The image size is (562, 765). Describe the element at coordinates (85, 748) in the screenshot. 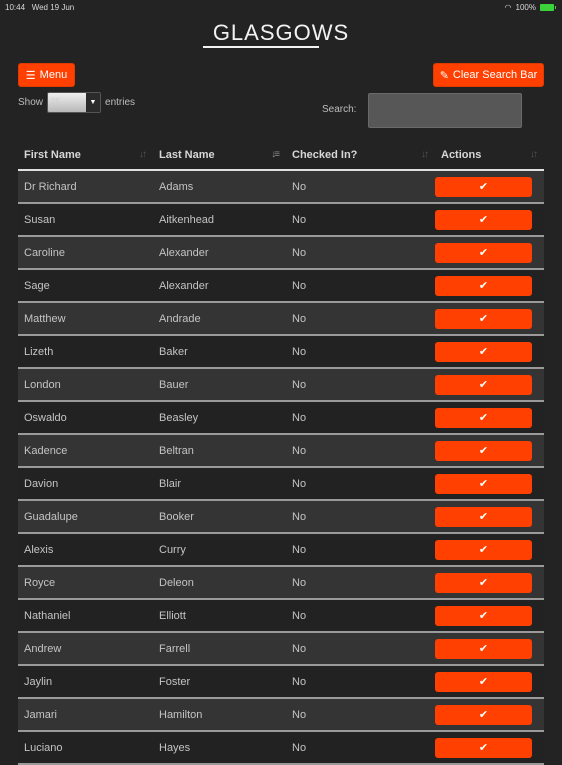

I see `first-name-cell: Luciano` at that location.